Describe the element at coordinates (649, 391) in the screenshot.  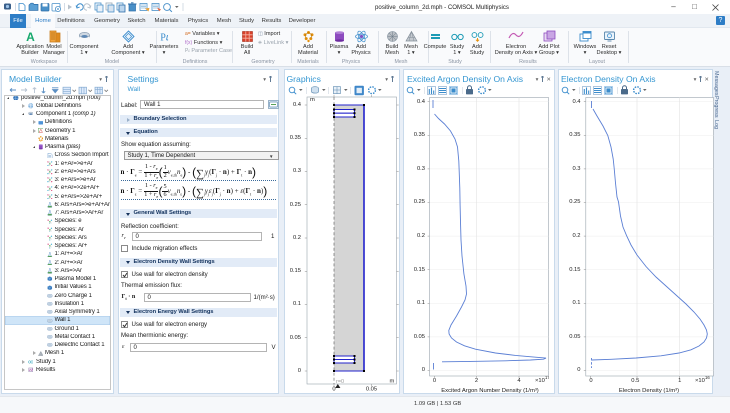
I see `svg-text: Electron Density (1/m³)` at that location.